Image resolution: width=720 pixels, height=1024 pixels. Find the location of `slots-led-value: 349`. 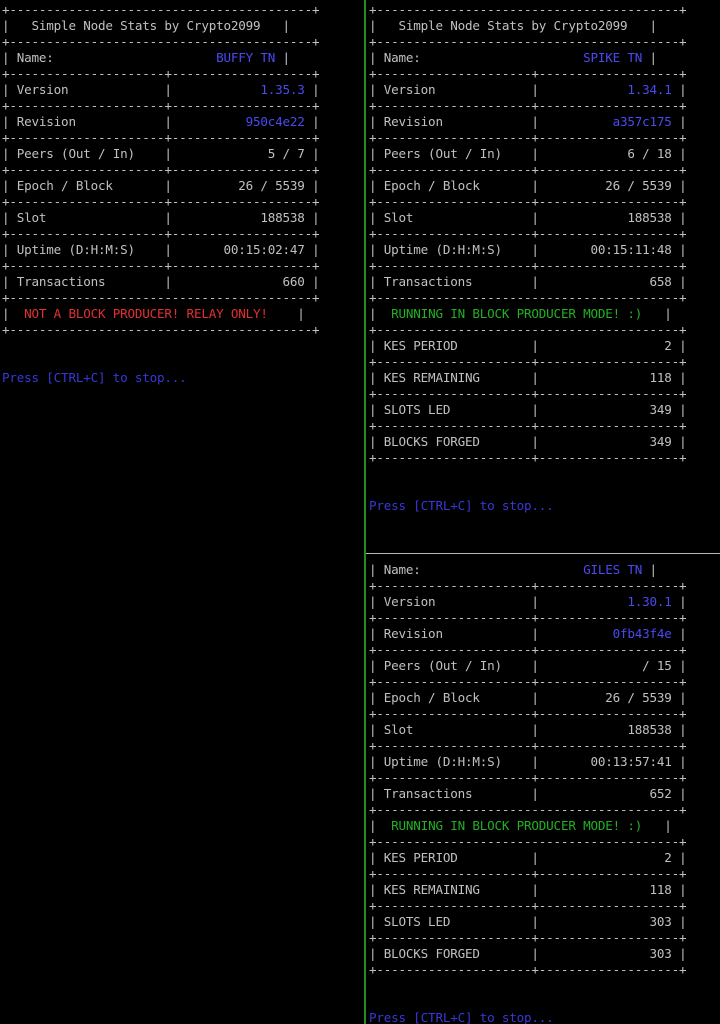

slots-led-value: 349 is located at coordinates (660, 409).